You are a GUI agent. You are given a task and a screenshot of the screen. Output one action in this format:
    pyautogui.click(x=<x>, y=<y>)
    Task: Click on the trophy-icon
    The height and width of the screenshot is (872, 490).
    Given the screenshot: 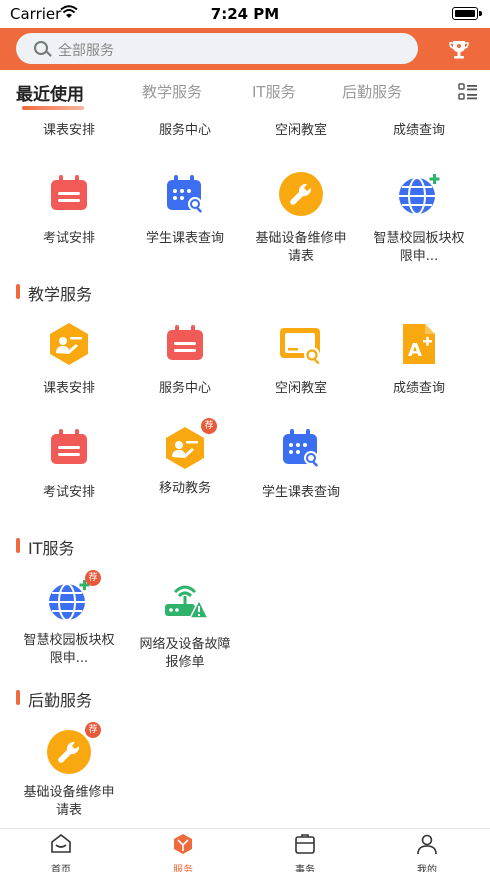 What is the action you would take?
    pyautogui.click(x=459, y=49)
    